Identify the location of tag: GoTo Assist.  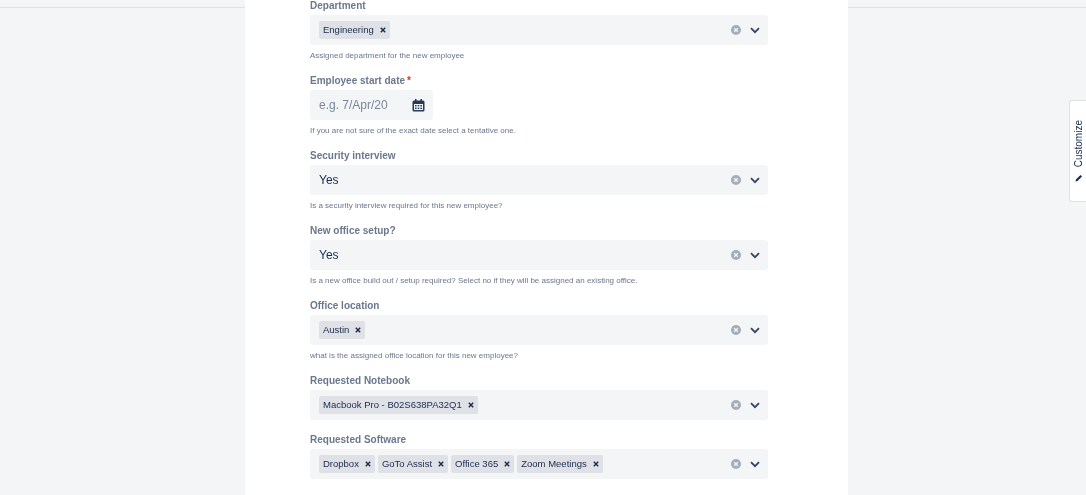
(413, 464).